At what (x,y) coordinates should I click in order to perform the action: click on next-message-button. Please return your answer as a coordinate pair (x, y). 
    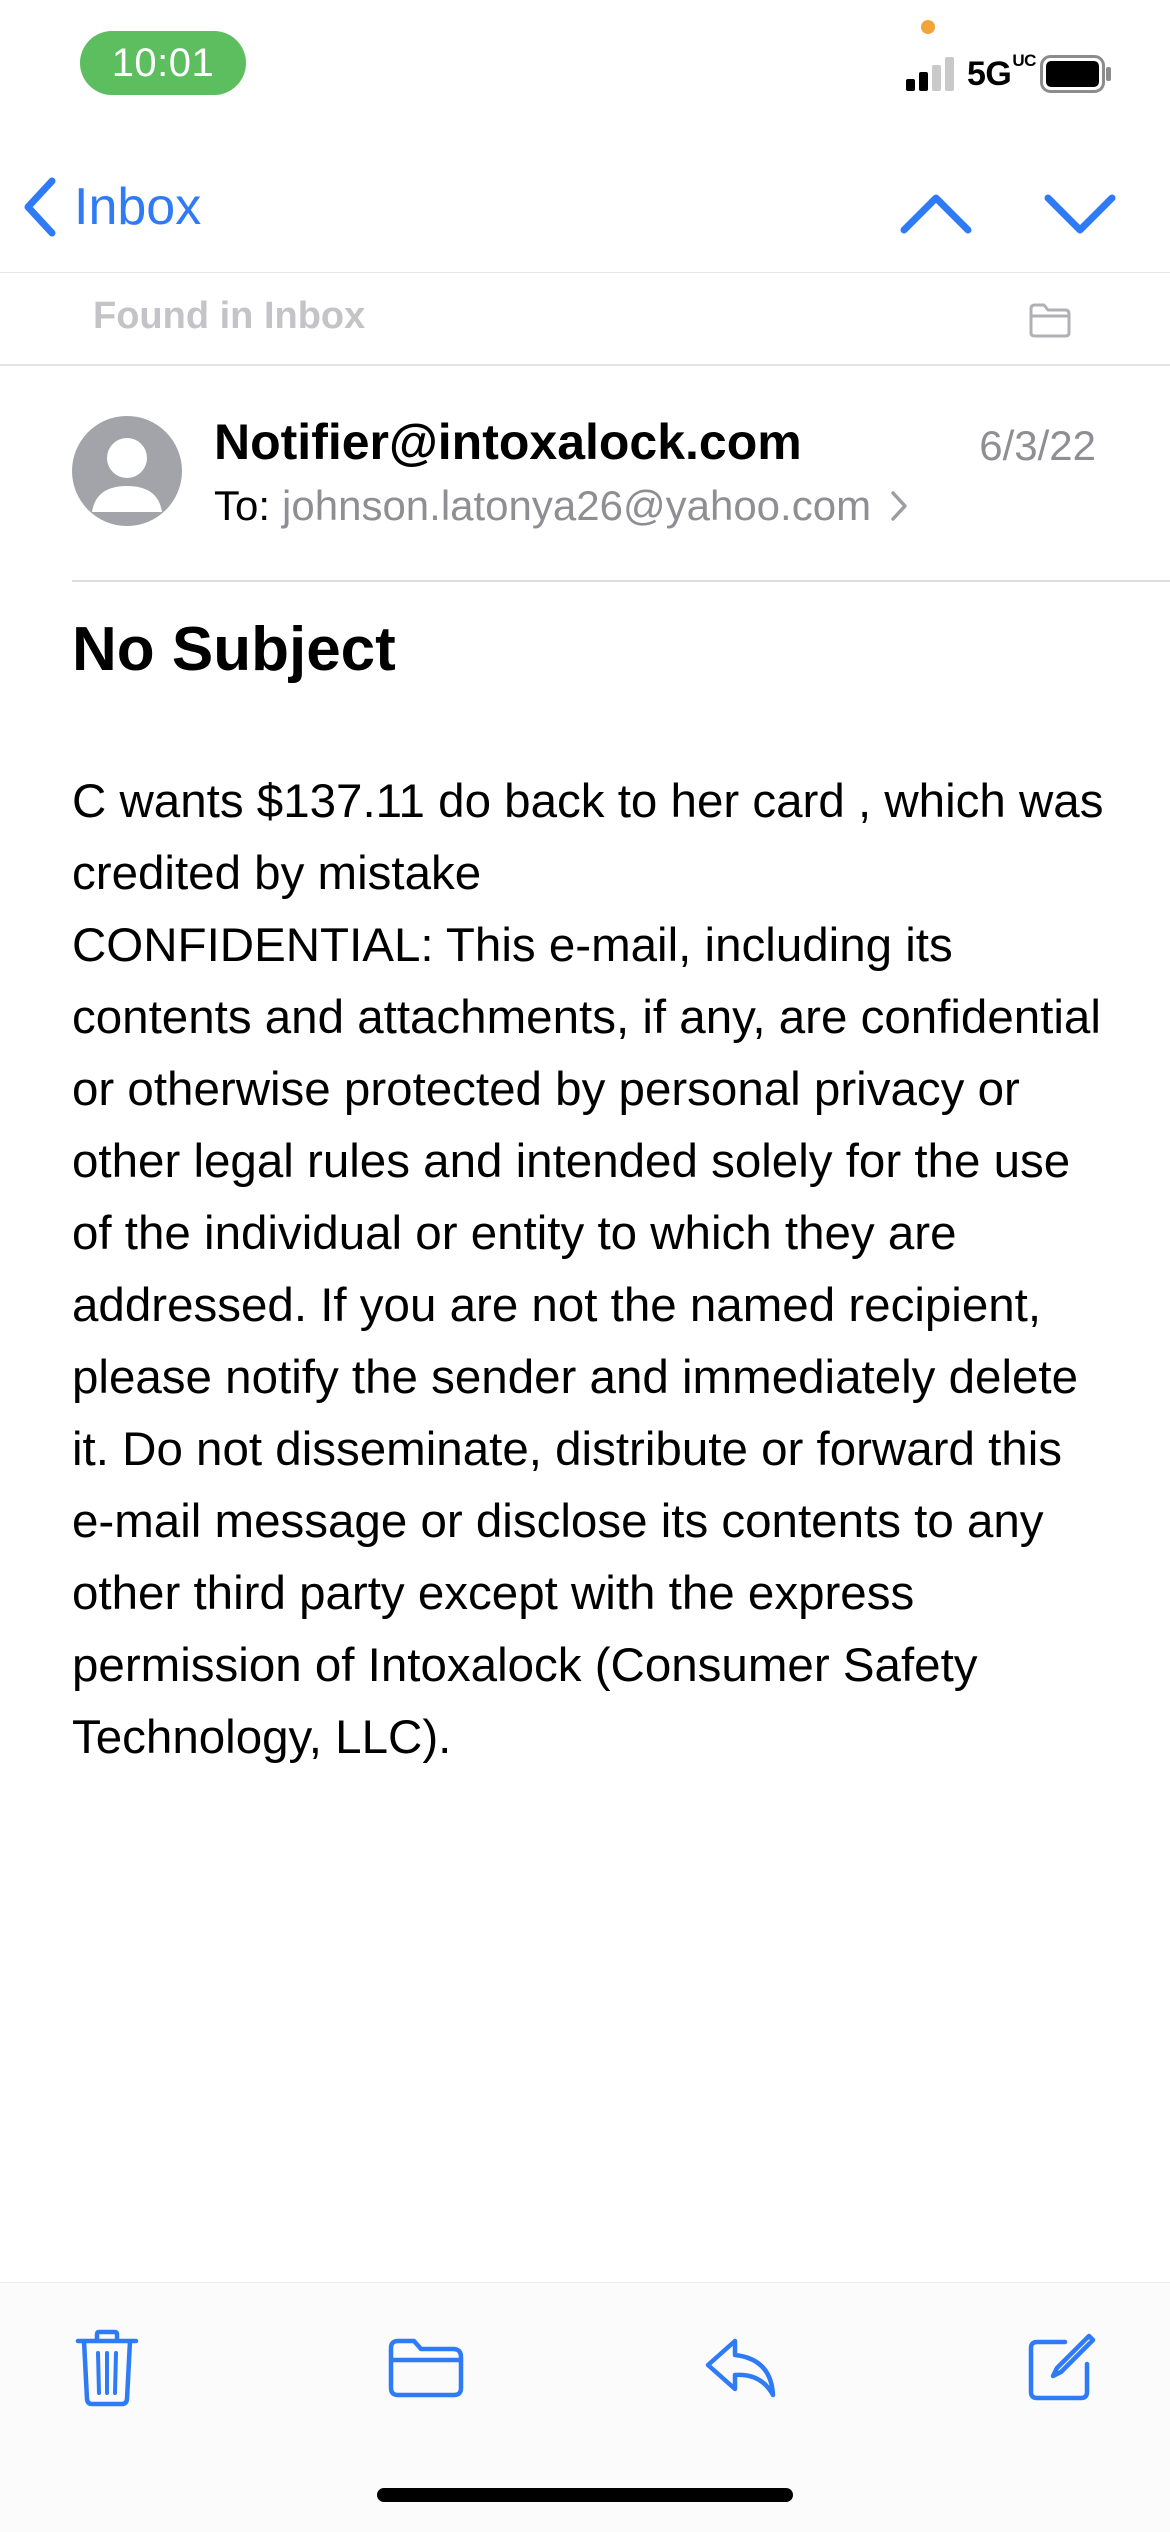
    Looking at the image, I should click on (1080, 213).